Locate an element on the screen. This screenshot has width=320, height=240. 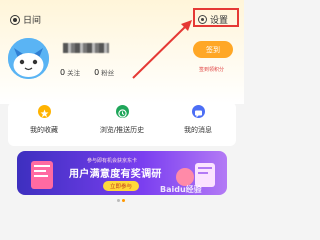
history-button: 浏览/推送历史 is located at coordinates (122, 120).